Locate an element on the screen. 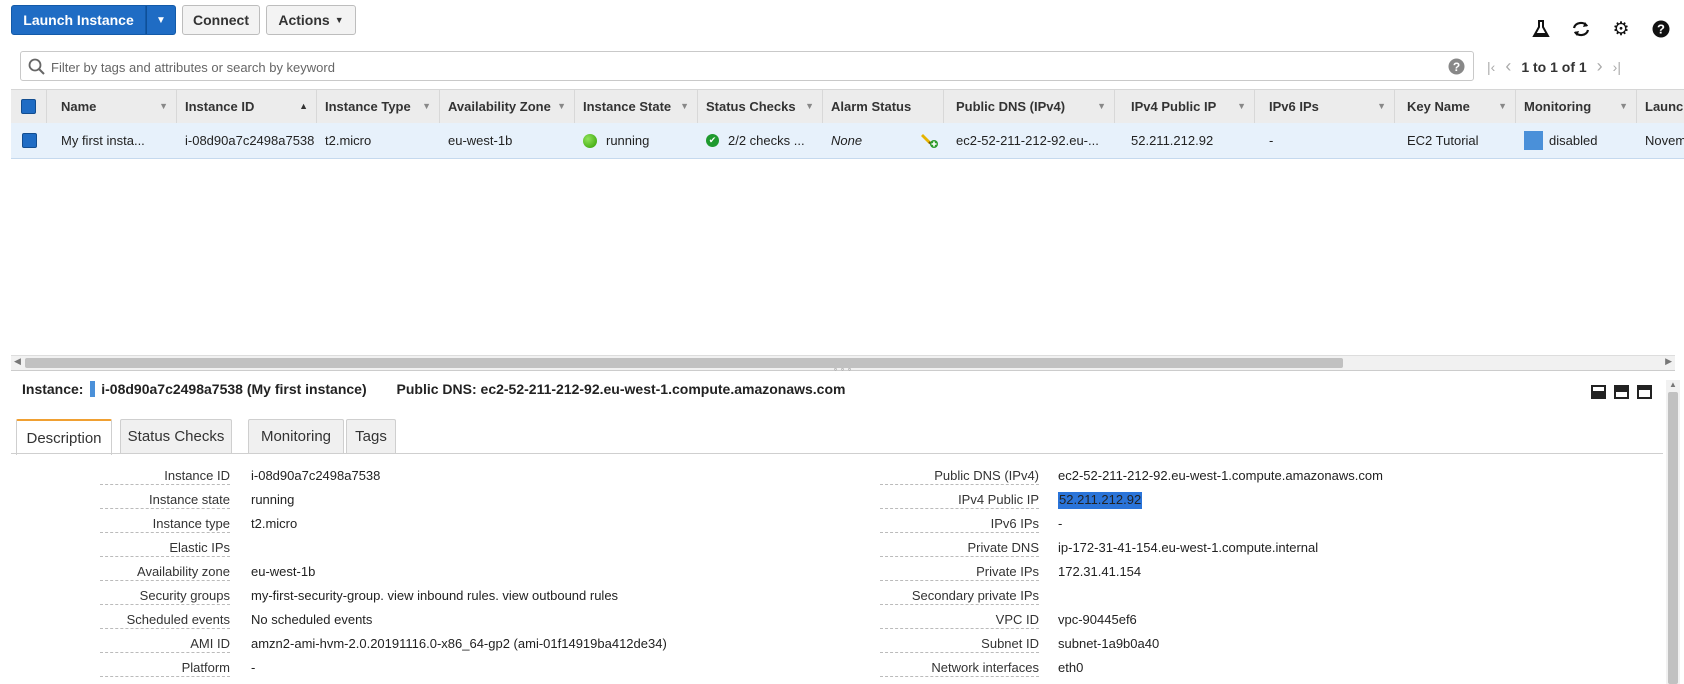 The height and width of the screenshot is (684, 1684). cell-key-name: EC2 Tutorial is located at coordinates (1443, 140).